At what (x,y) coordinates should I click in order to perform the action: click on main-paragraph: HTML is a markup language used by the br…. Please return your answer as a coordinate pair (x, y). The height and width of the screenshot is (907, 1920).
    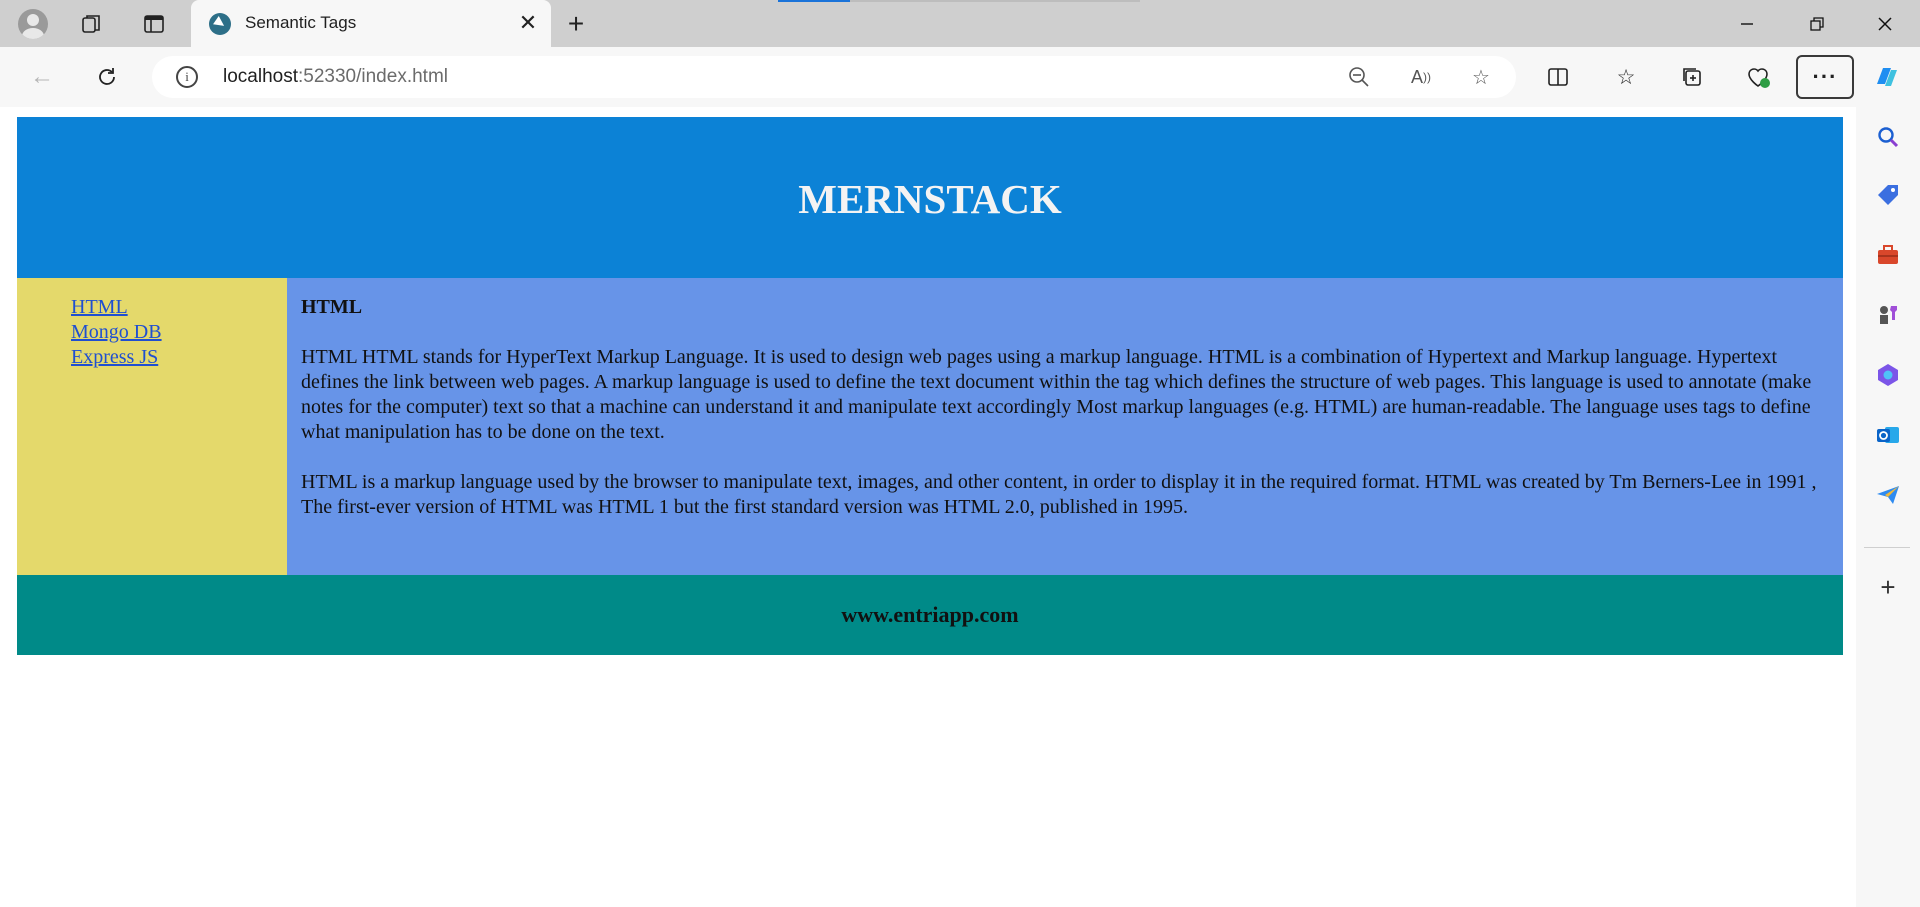
    Looking at the image, I should click on (1059, 494).